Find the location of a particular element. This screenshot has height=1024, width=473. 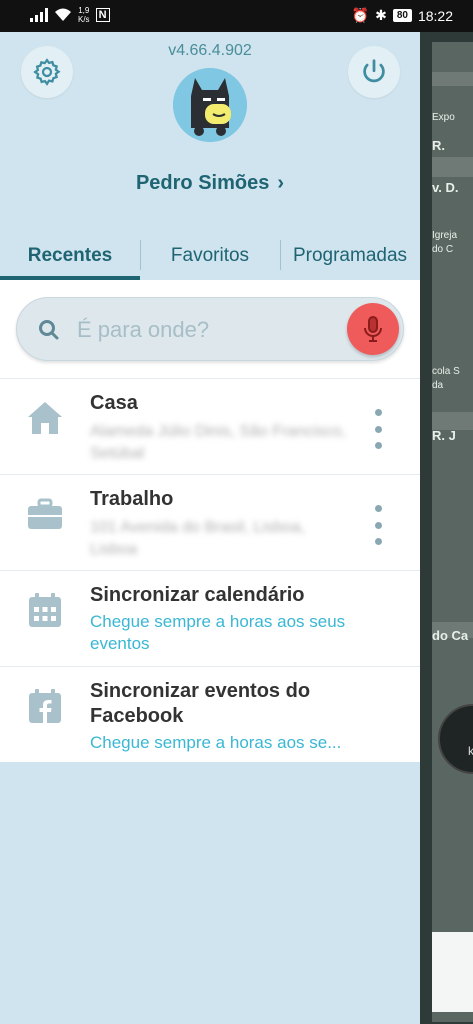

briefcase-icon is located at coordinates (45, 513).